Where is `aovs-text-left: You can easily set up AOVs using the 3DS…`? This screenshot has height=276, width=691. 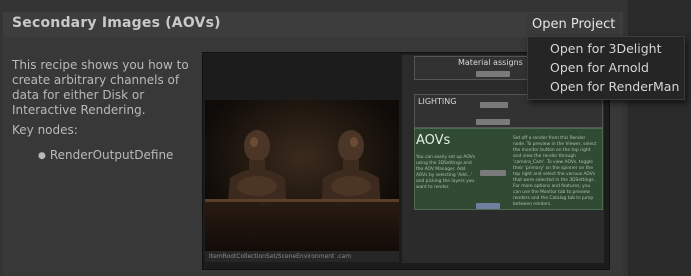
aovs-text-left: You can easily set up AOVs using the 3DS… is located at coordinates (446, 172).